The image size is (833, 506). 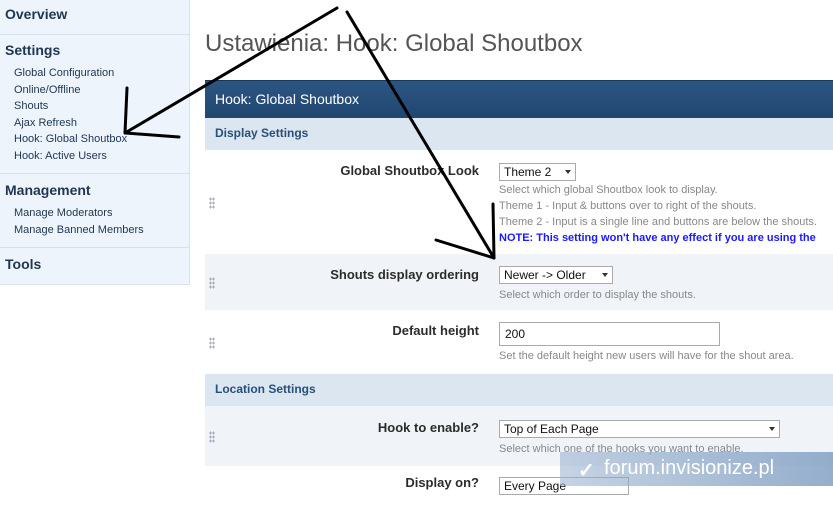 I want to click on watermark: ✓ forum.invisionize.pl, so click(x=696, y=469).